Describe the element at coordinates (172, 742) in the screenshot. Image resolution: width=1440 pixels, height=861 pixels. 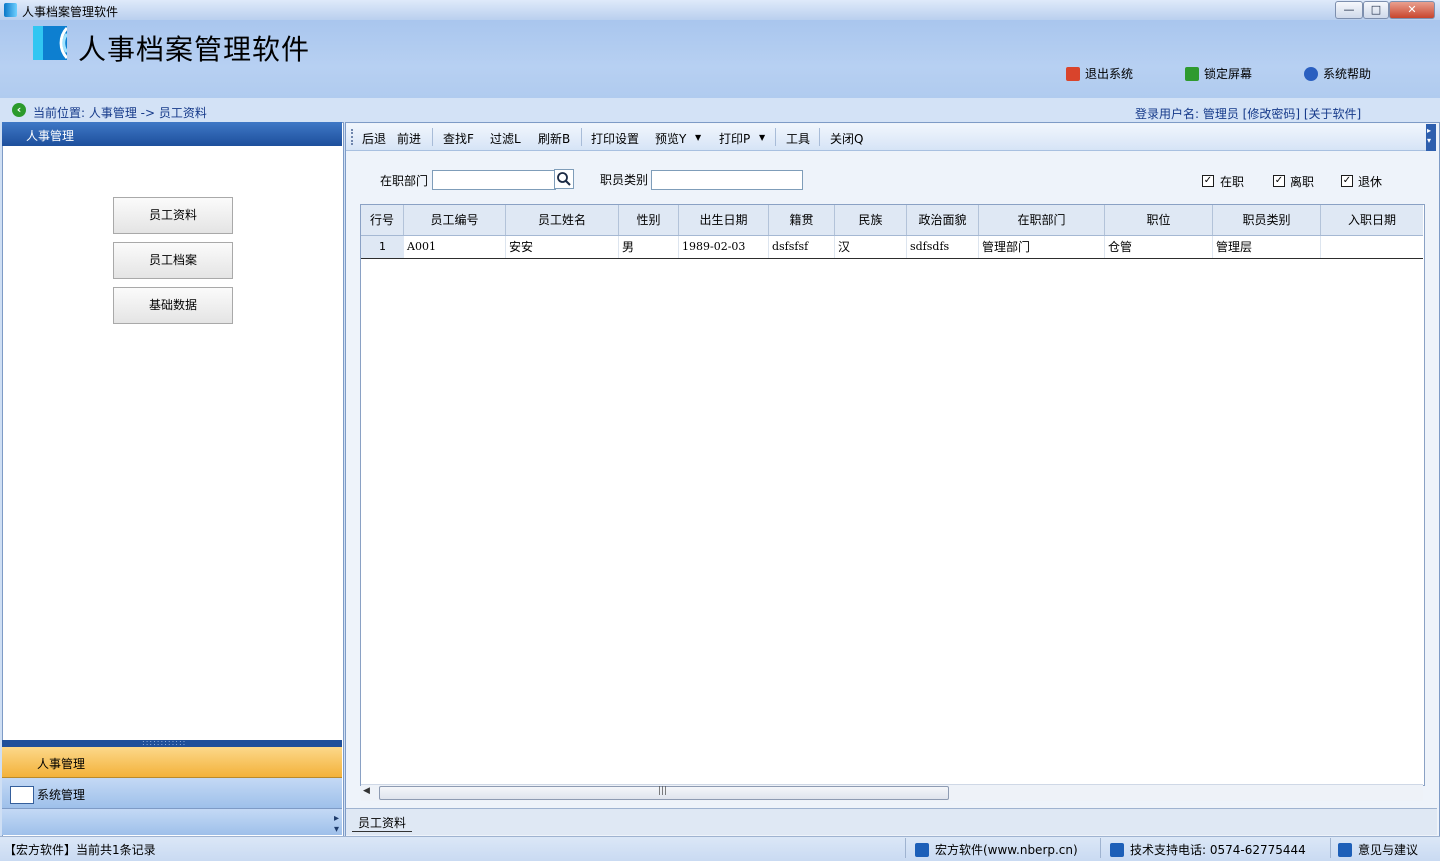
I see `sidebar-splitter: ::::::::::::` at that location.